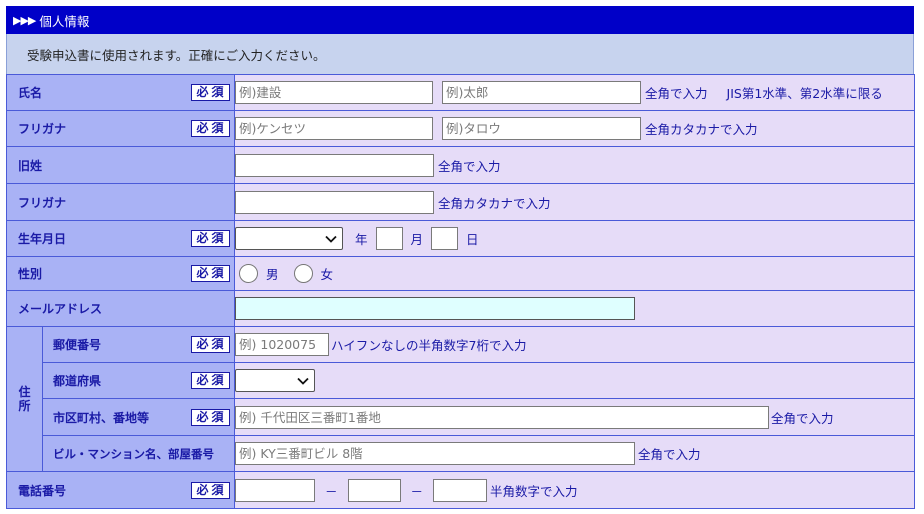  What do you see at coordinates (275, 380) in the screenshot?
I see `prefecture-select` at bounding box center [275, 380].